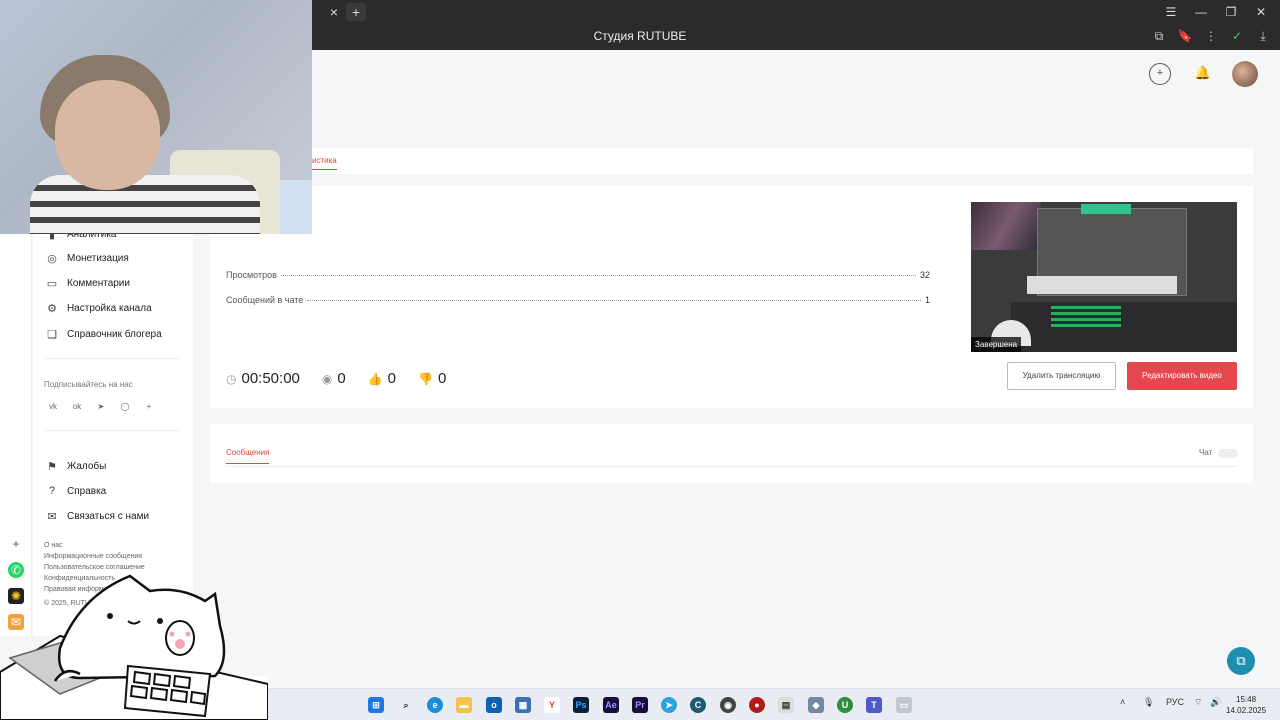 This screenshot has height=720, width=1280. I want to click on stat-row-messages: Сообщений в чате 1, so click(578, 300).